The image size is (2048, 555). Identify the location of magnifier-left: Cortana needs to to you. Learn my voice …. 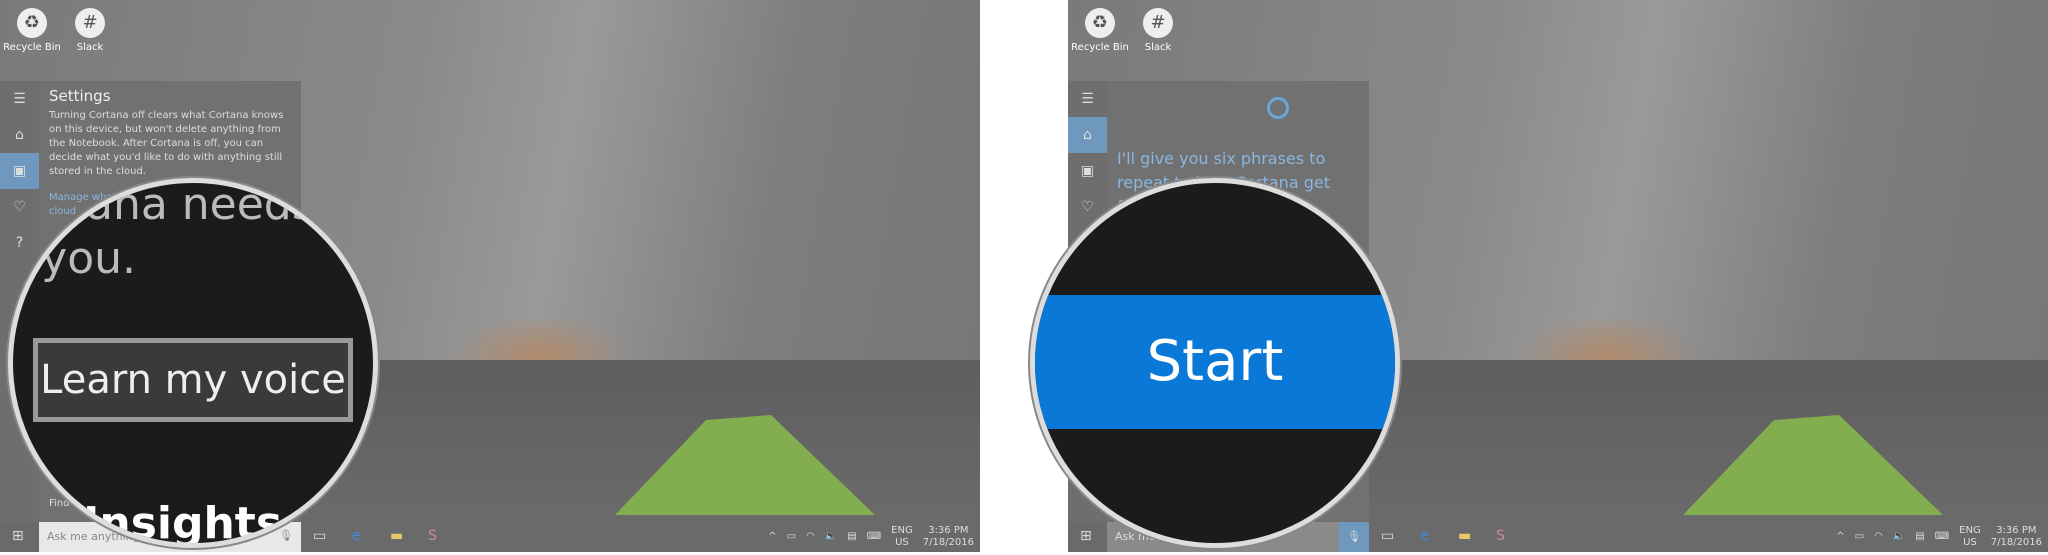
(193, 363).